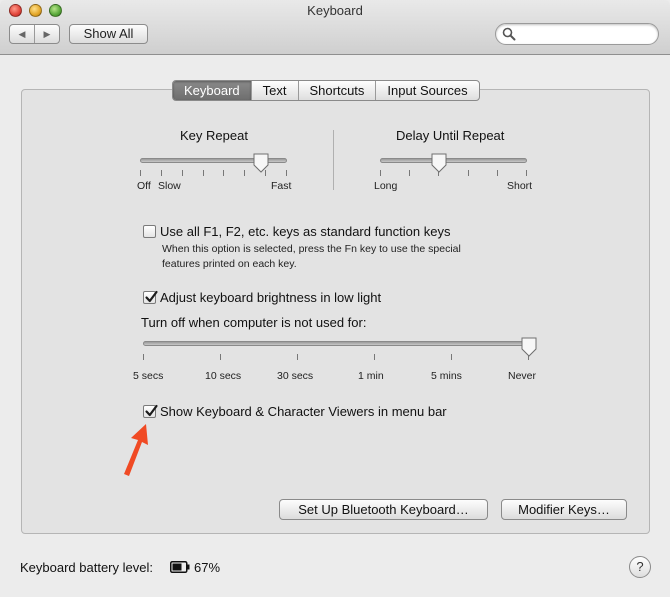  Describe the element at coordinates (281, 186) in the screenshot. I see `key-repeat-fast-label: Fast` at that location.